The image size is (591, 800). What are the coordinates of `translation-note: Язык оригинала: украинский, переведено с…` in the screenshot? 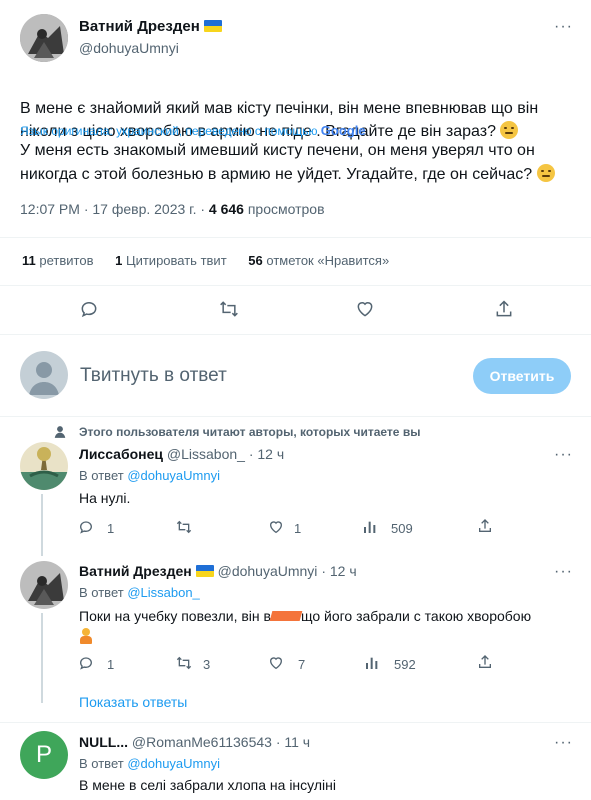 It's located at (193, 130).